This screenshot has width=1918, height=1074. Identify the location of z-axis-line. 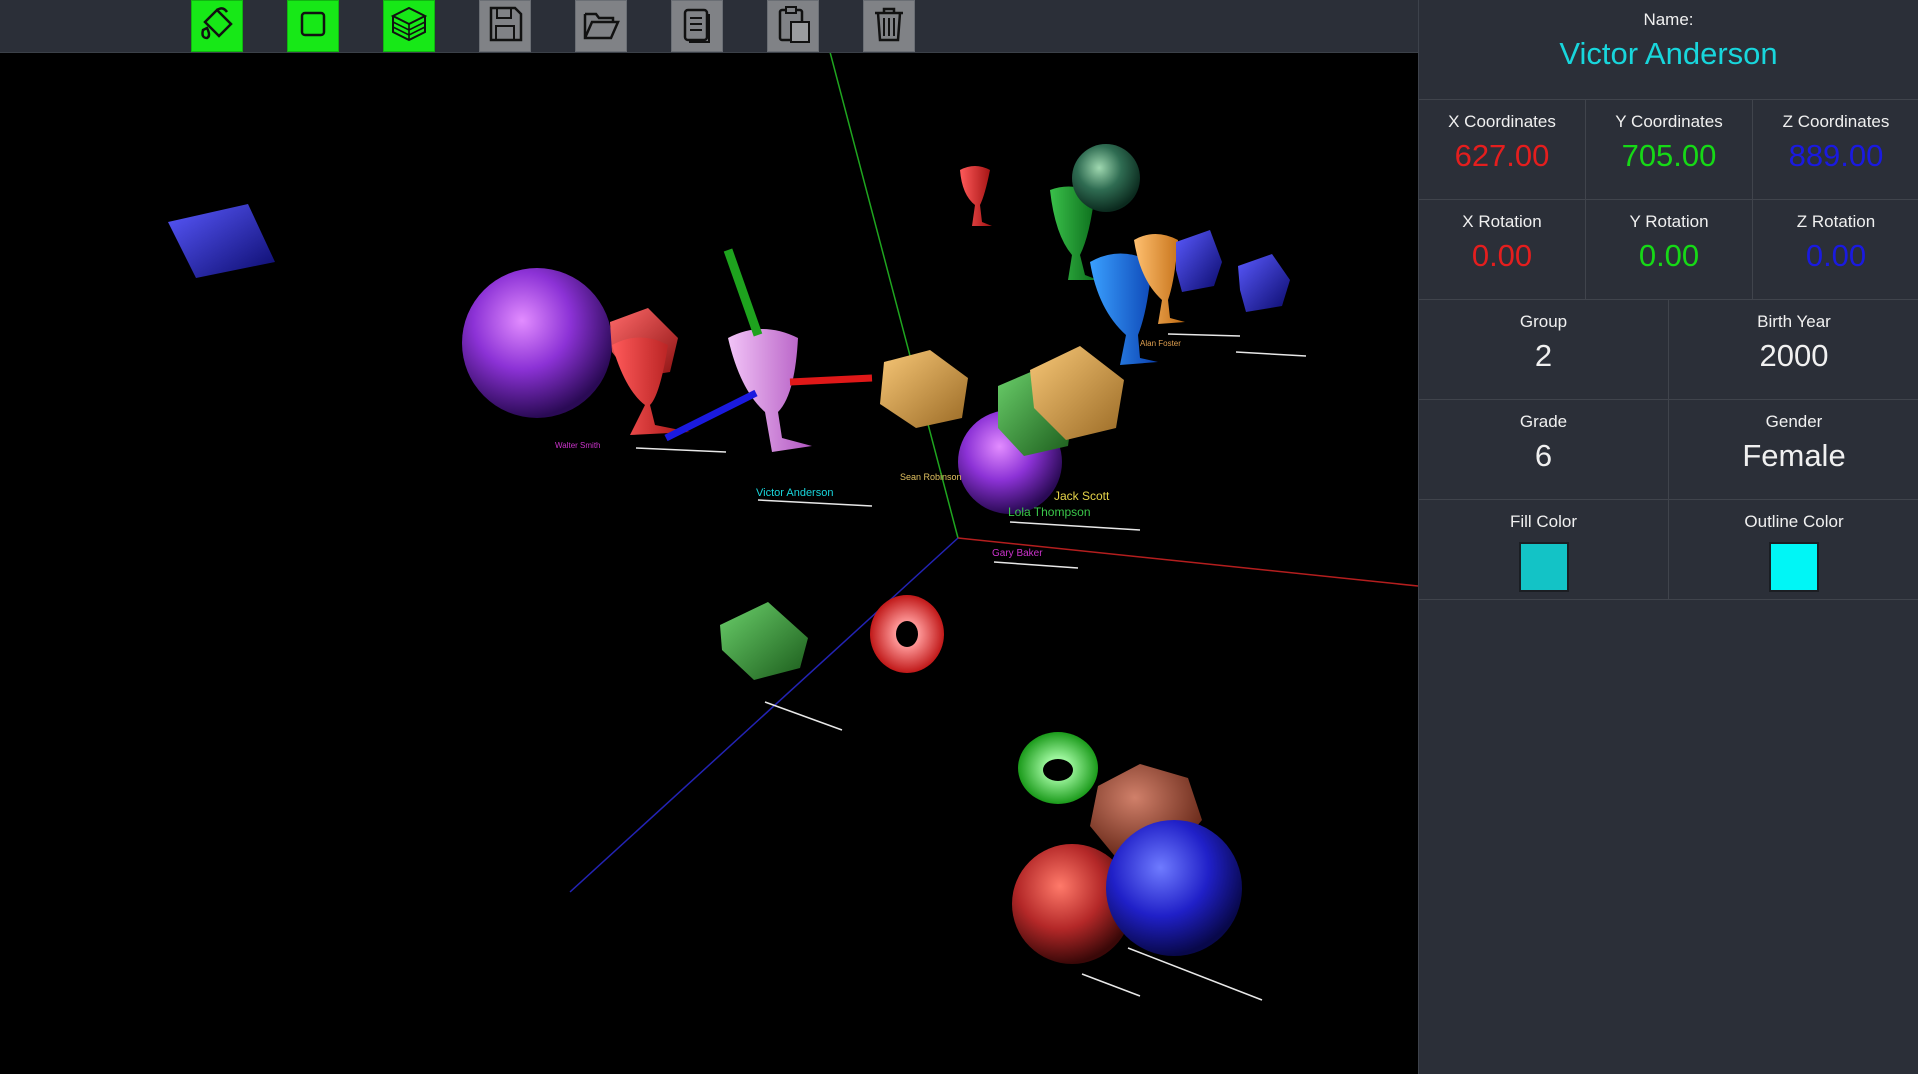
(764, 715).